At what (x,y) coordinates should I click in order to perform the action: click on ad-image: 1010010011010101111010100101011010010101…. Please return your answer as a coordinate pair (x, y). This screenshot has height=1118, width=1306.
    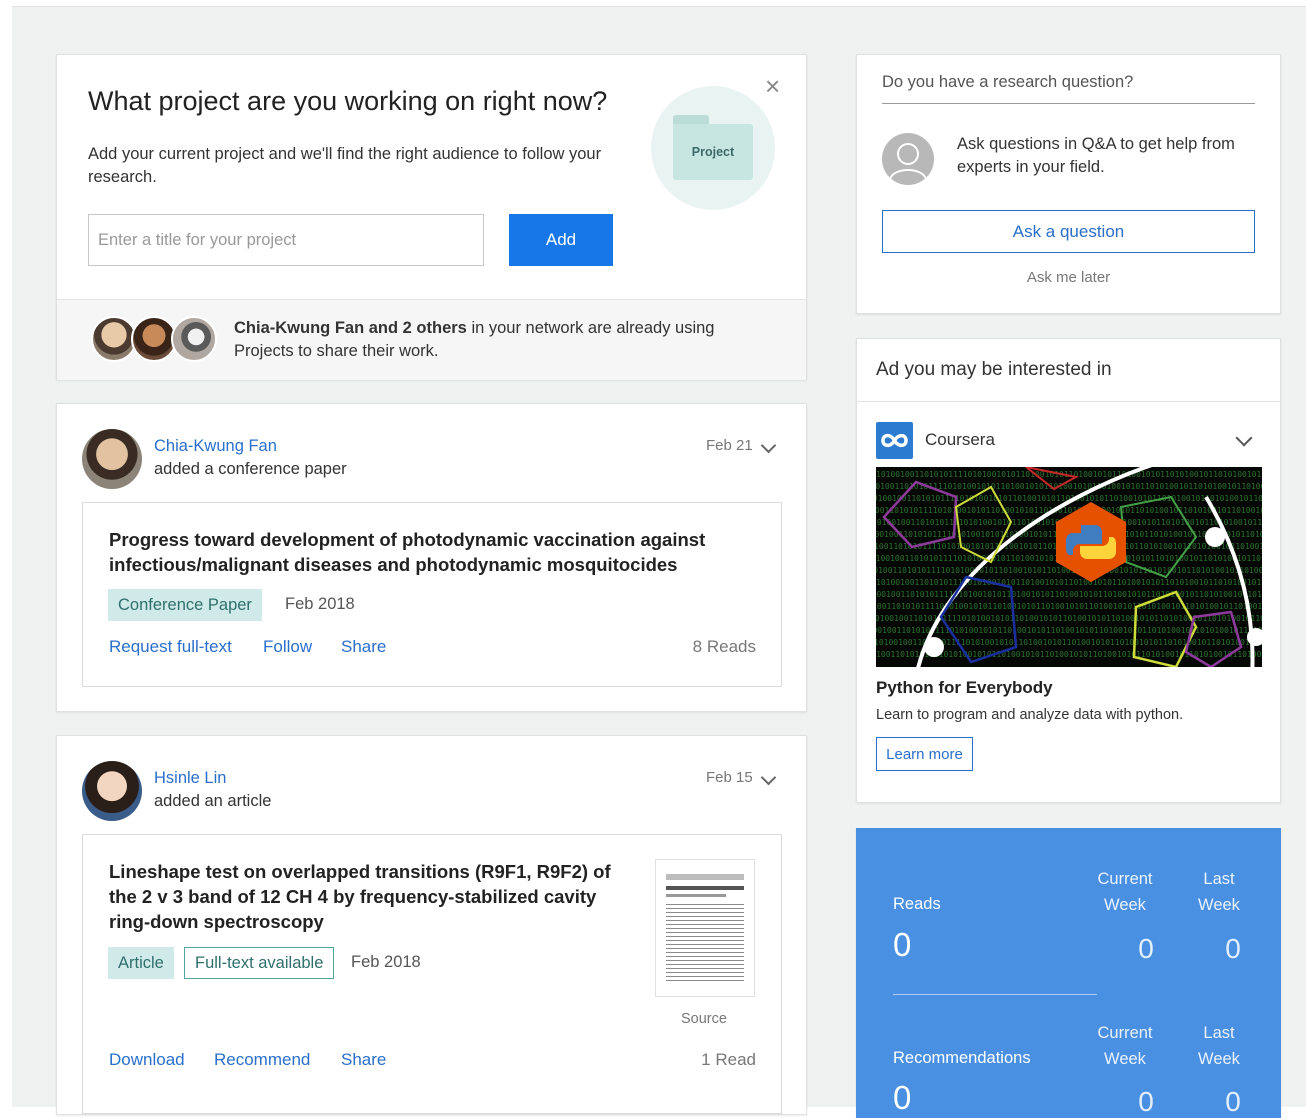
    Looking at the image, I should click on (1069, 567).